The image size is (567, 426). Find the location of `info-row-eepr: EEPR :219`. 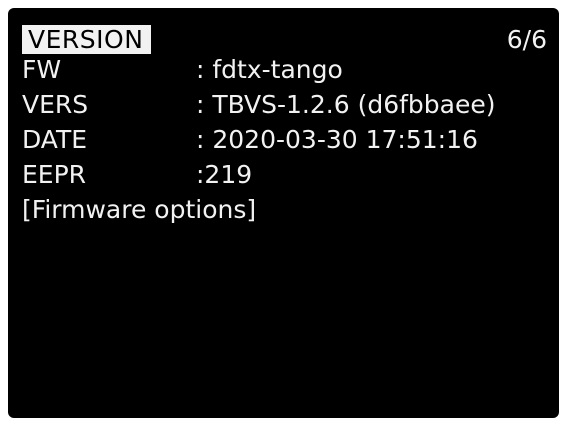

info-row-eepr: EEPR :219 is located at coordinates (284, 174).